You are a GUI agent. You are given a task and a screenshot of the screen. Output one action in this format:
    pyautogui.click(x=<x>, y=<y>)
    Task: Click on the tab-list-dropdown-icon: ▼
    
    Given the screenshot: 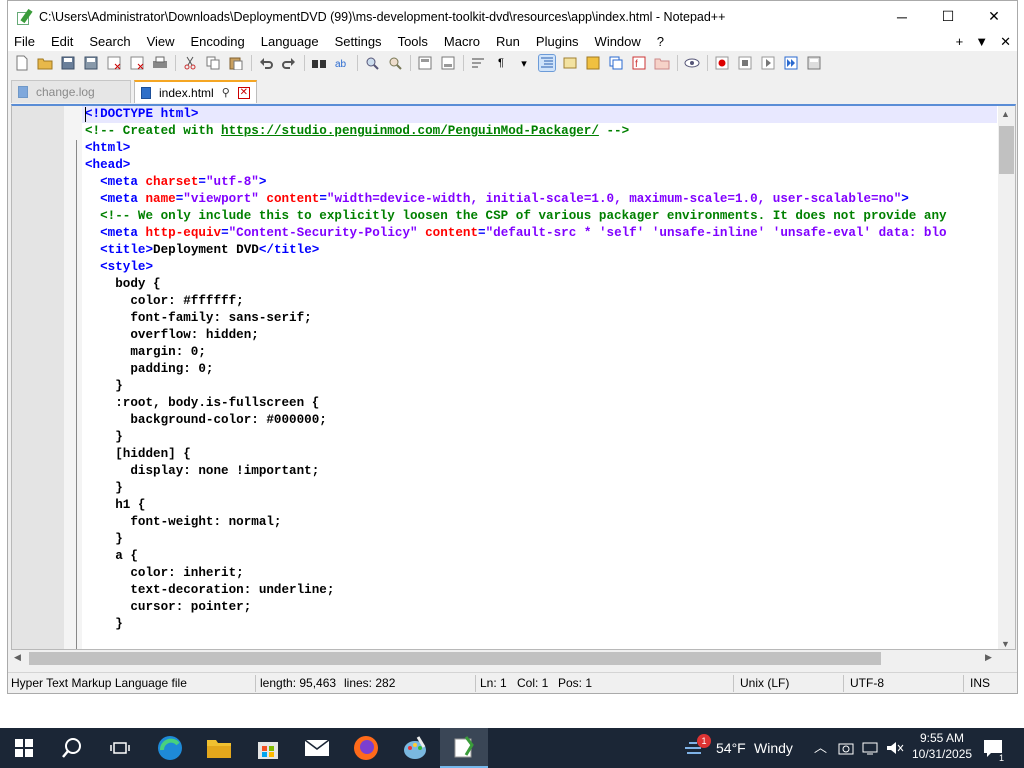 What is the action you would take?
    pyautogui.click(x=981, y=41)
    